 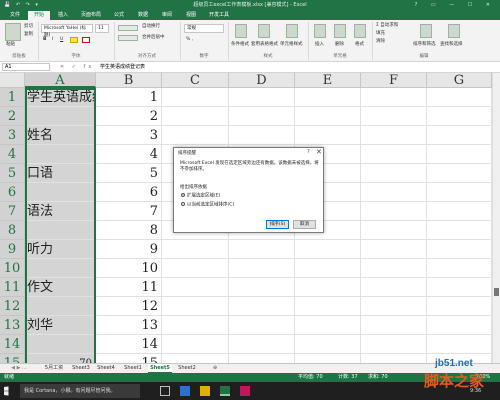 I want to click on row-header: 7, so click(x=12, y=211).